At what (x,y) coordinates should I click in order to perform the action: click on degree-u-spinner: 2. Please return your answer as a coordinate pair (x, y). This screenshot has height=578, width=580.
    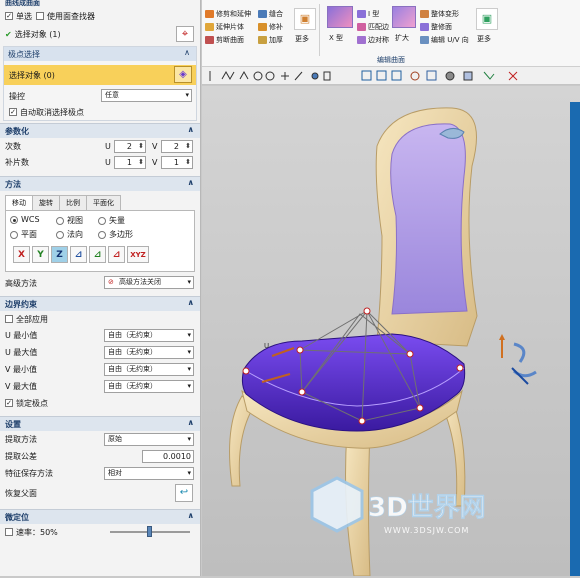
    Looking at the image, I should click on (130, 146).